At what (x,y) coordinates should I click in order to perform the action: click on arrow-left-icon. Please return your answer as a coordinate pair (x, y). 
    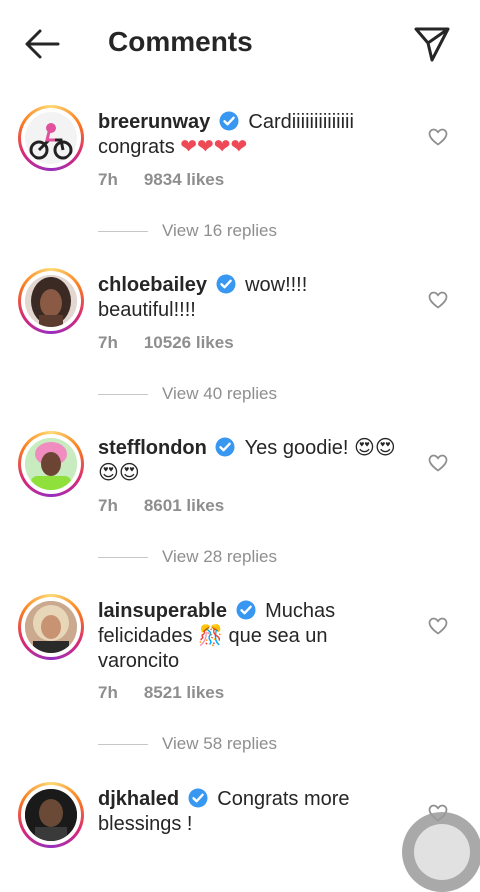
    Looking at the image, I should click on (42, 44).